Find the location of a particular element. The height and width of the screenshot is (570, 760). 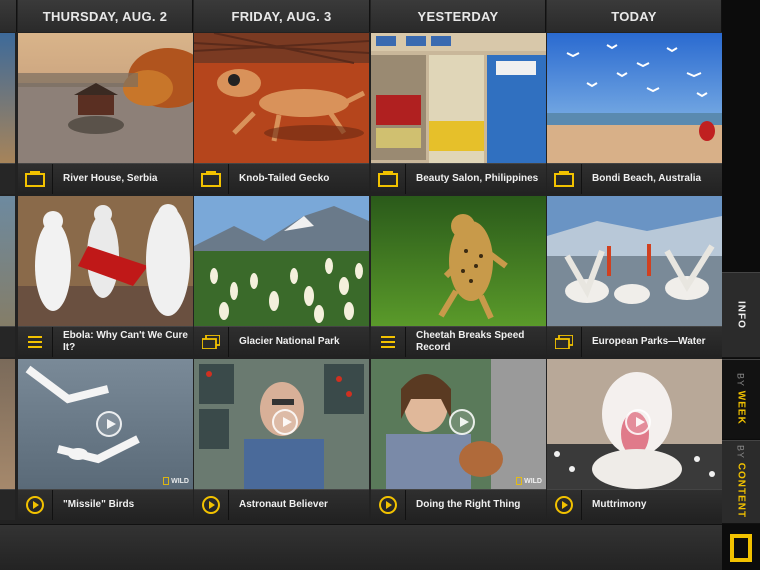

tab-by-content: BY CONTENT is located at coordinates (741, 482).